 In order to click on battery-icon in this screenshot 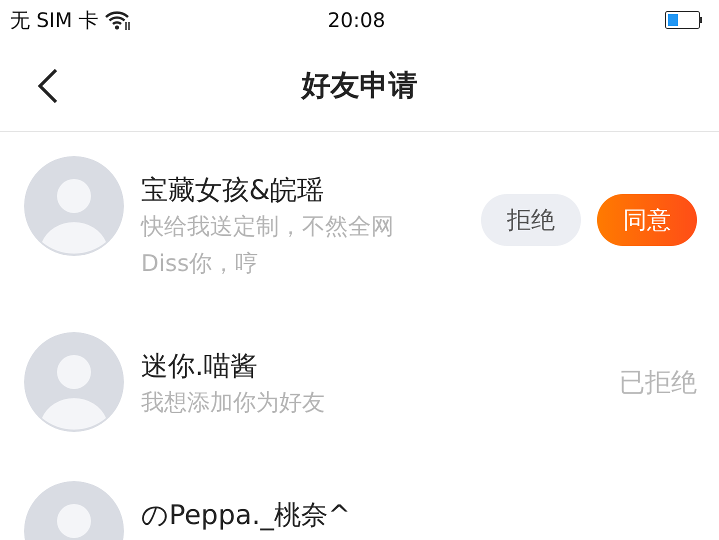, I will do `click(684, 20)`.